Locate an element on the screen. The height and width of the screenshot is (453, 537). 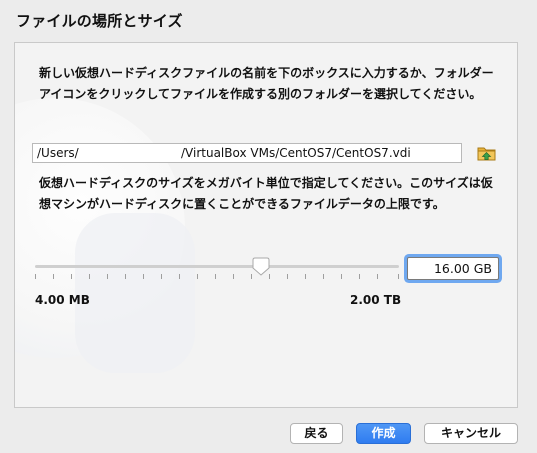
cancel-button: キャンセル is located at coordinates (471, 433).